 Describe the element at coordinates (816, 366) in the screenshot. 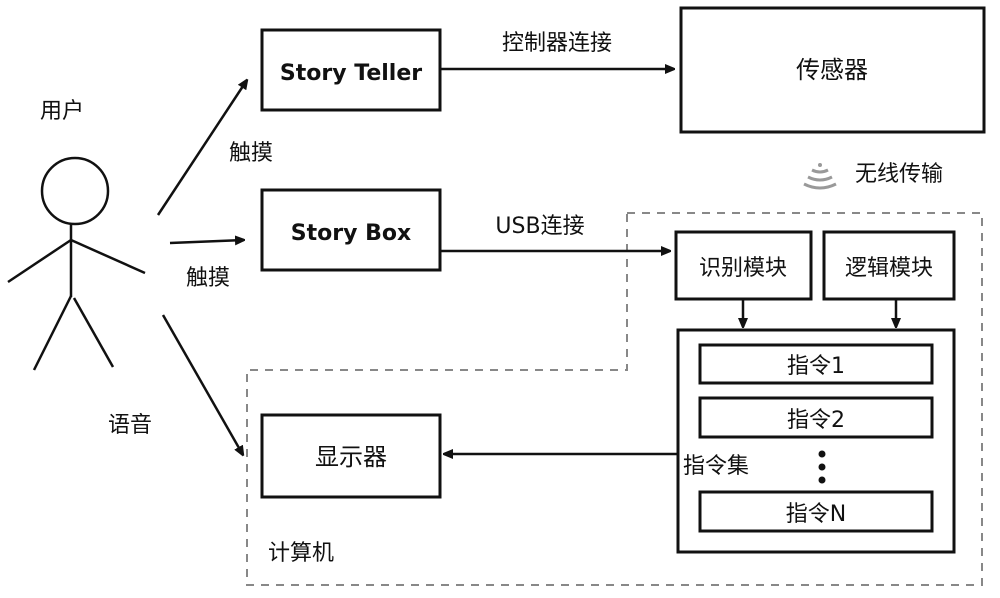

I see `instruction-item-label: 指令1` at that location.